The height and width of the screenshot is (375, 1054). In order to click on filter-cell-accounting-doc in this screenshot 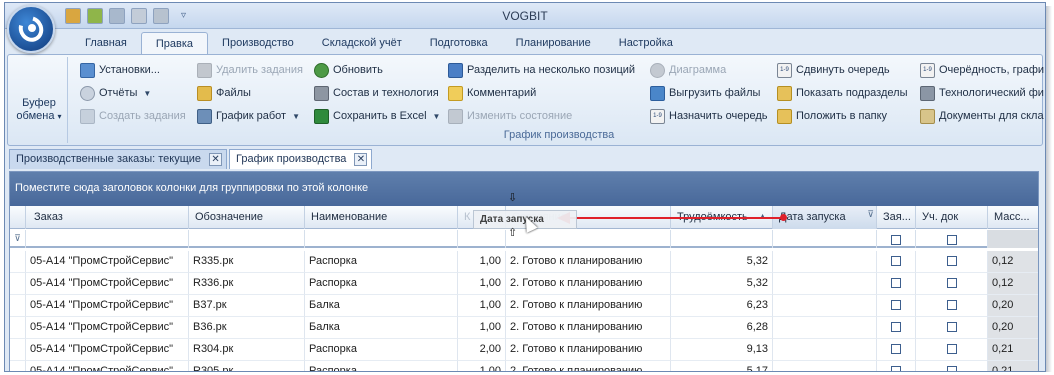, I will do `click(952, 239)`.